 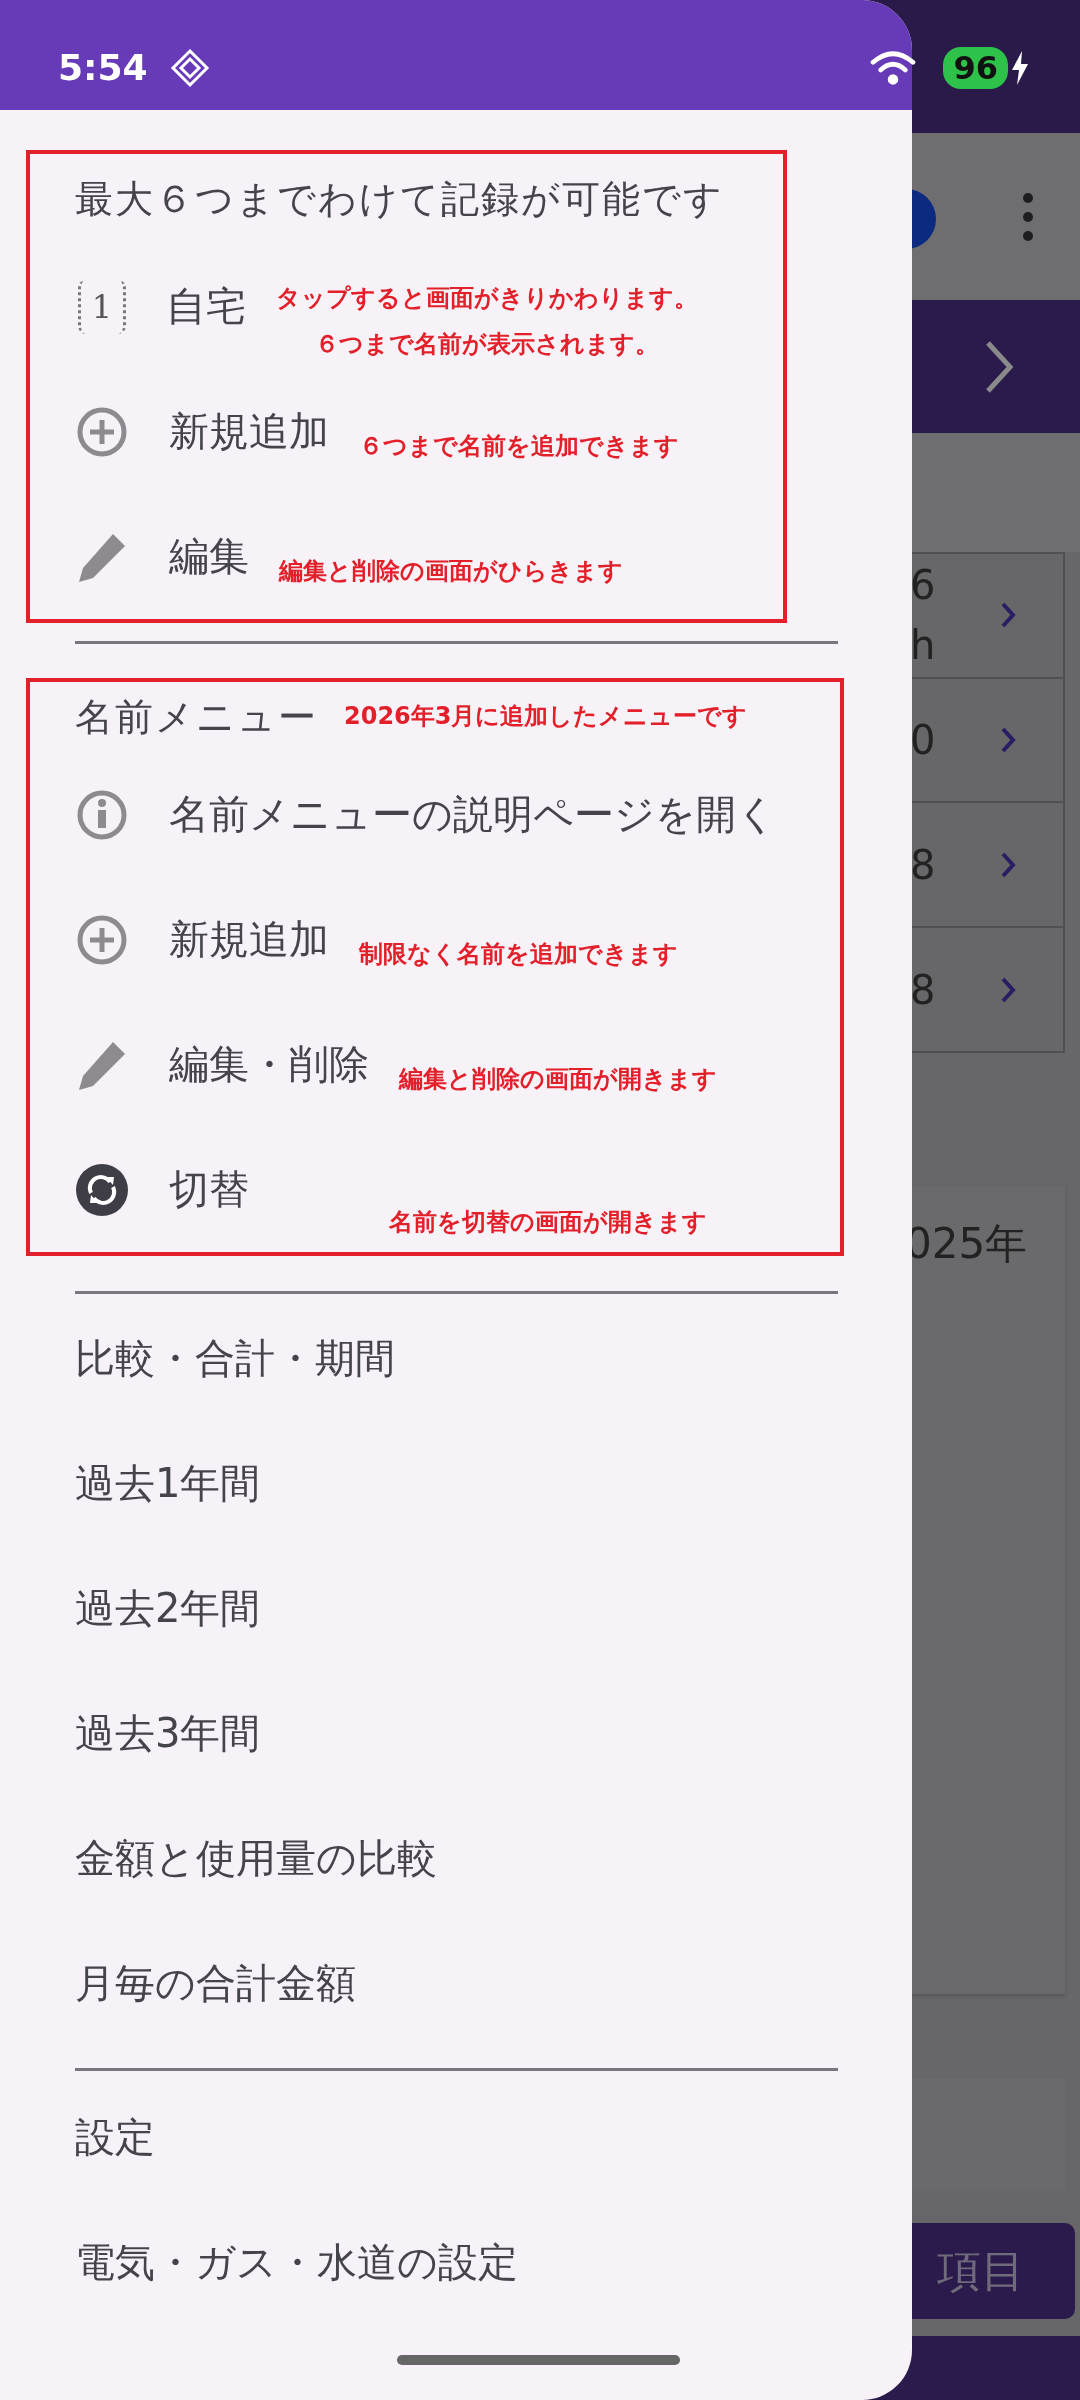 What do you see at coordinates (546, 717) in the screenshot?
I see `annotation: 2026年3月に追加したメニューです` at bounding box center [546, 717].